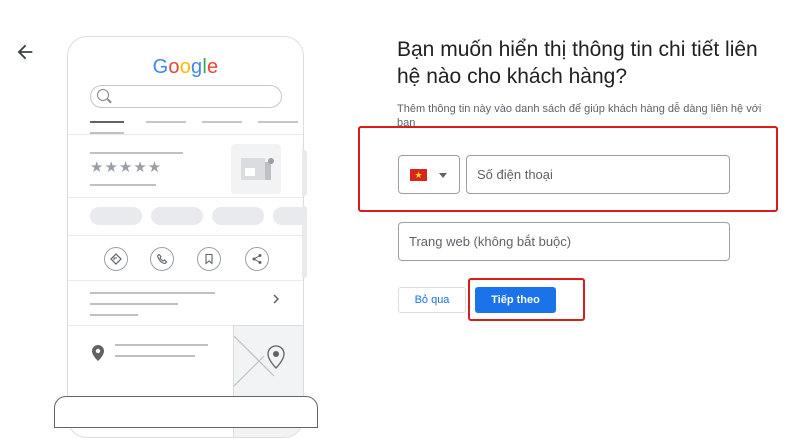 The image size is (800, 438). Describe the element at coordinates (564, 241) in the screenshot. I see `website-input: Trang web (không bắt buộc)` at that location.